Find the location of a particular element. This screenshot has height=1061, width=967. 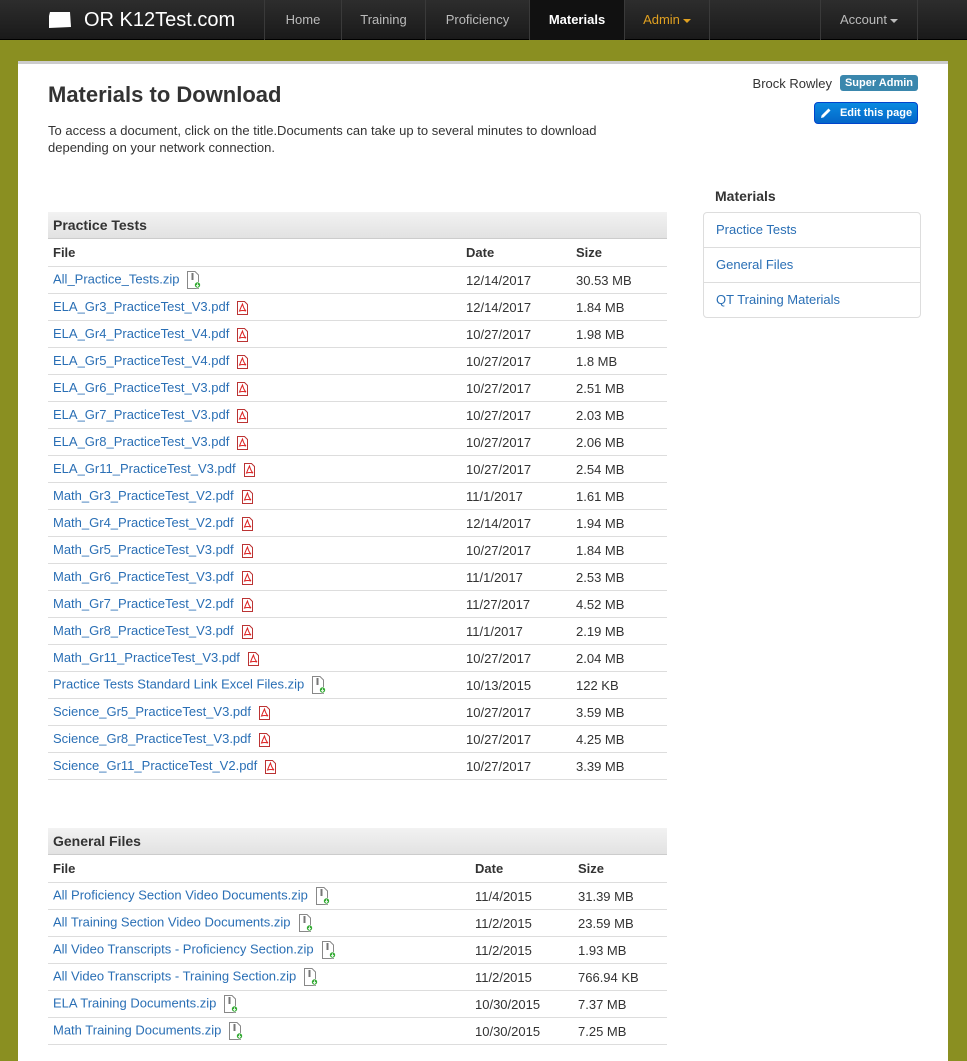

brand-text: OR K12Test.com is located at coordinates (160, 19).